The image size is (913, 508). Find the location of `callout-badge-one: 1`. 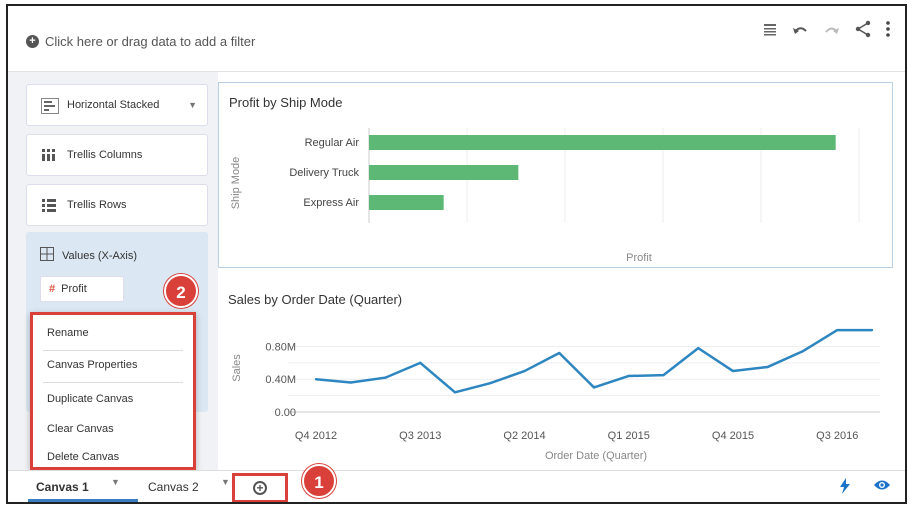

callout-badge-one: 1 is located at coordinates (319, 481).